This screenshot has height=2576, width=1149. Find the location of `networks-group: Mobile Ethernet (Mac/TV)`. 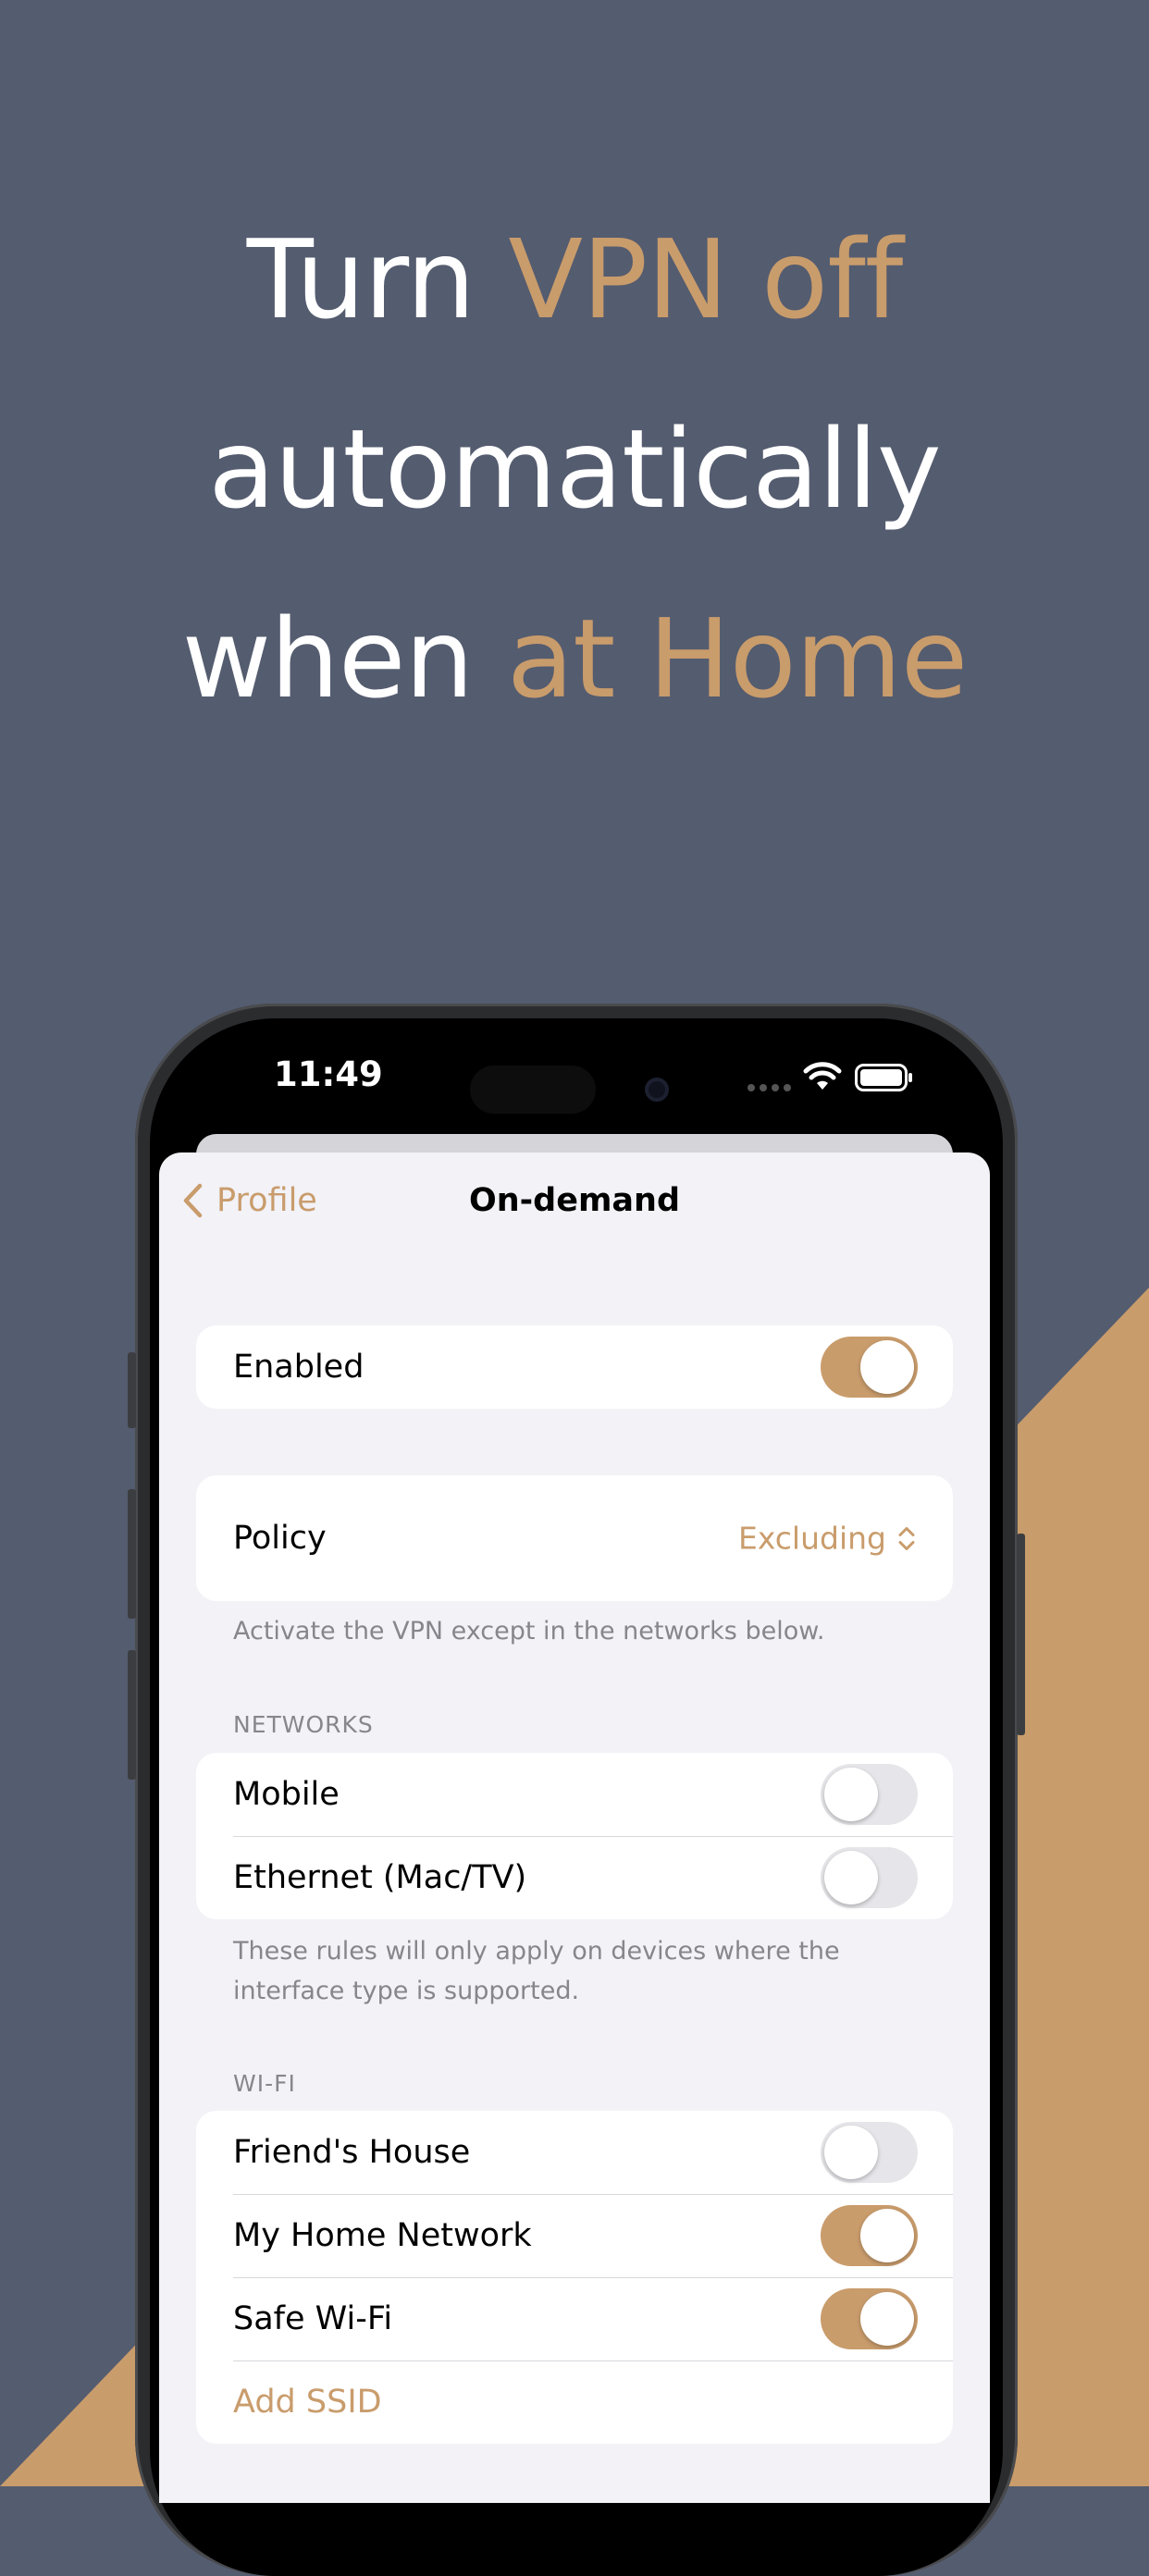

networks-group: Mobile Ethernet (Mac/TV) is located at coordinates (574, 1836).